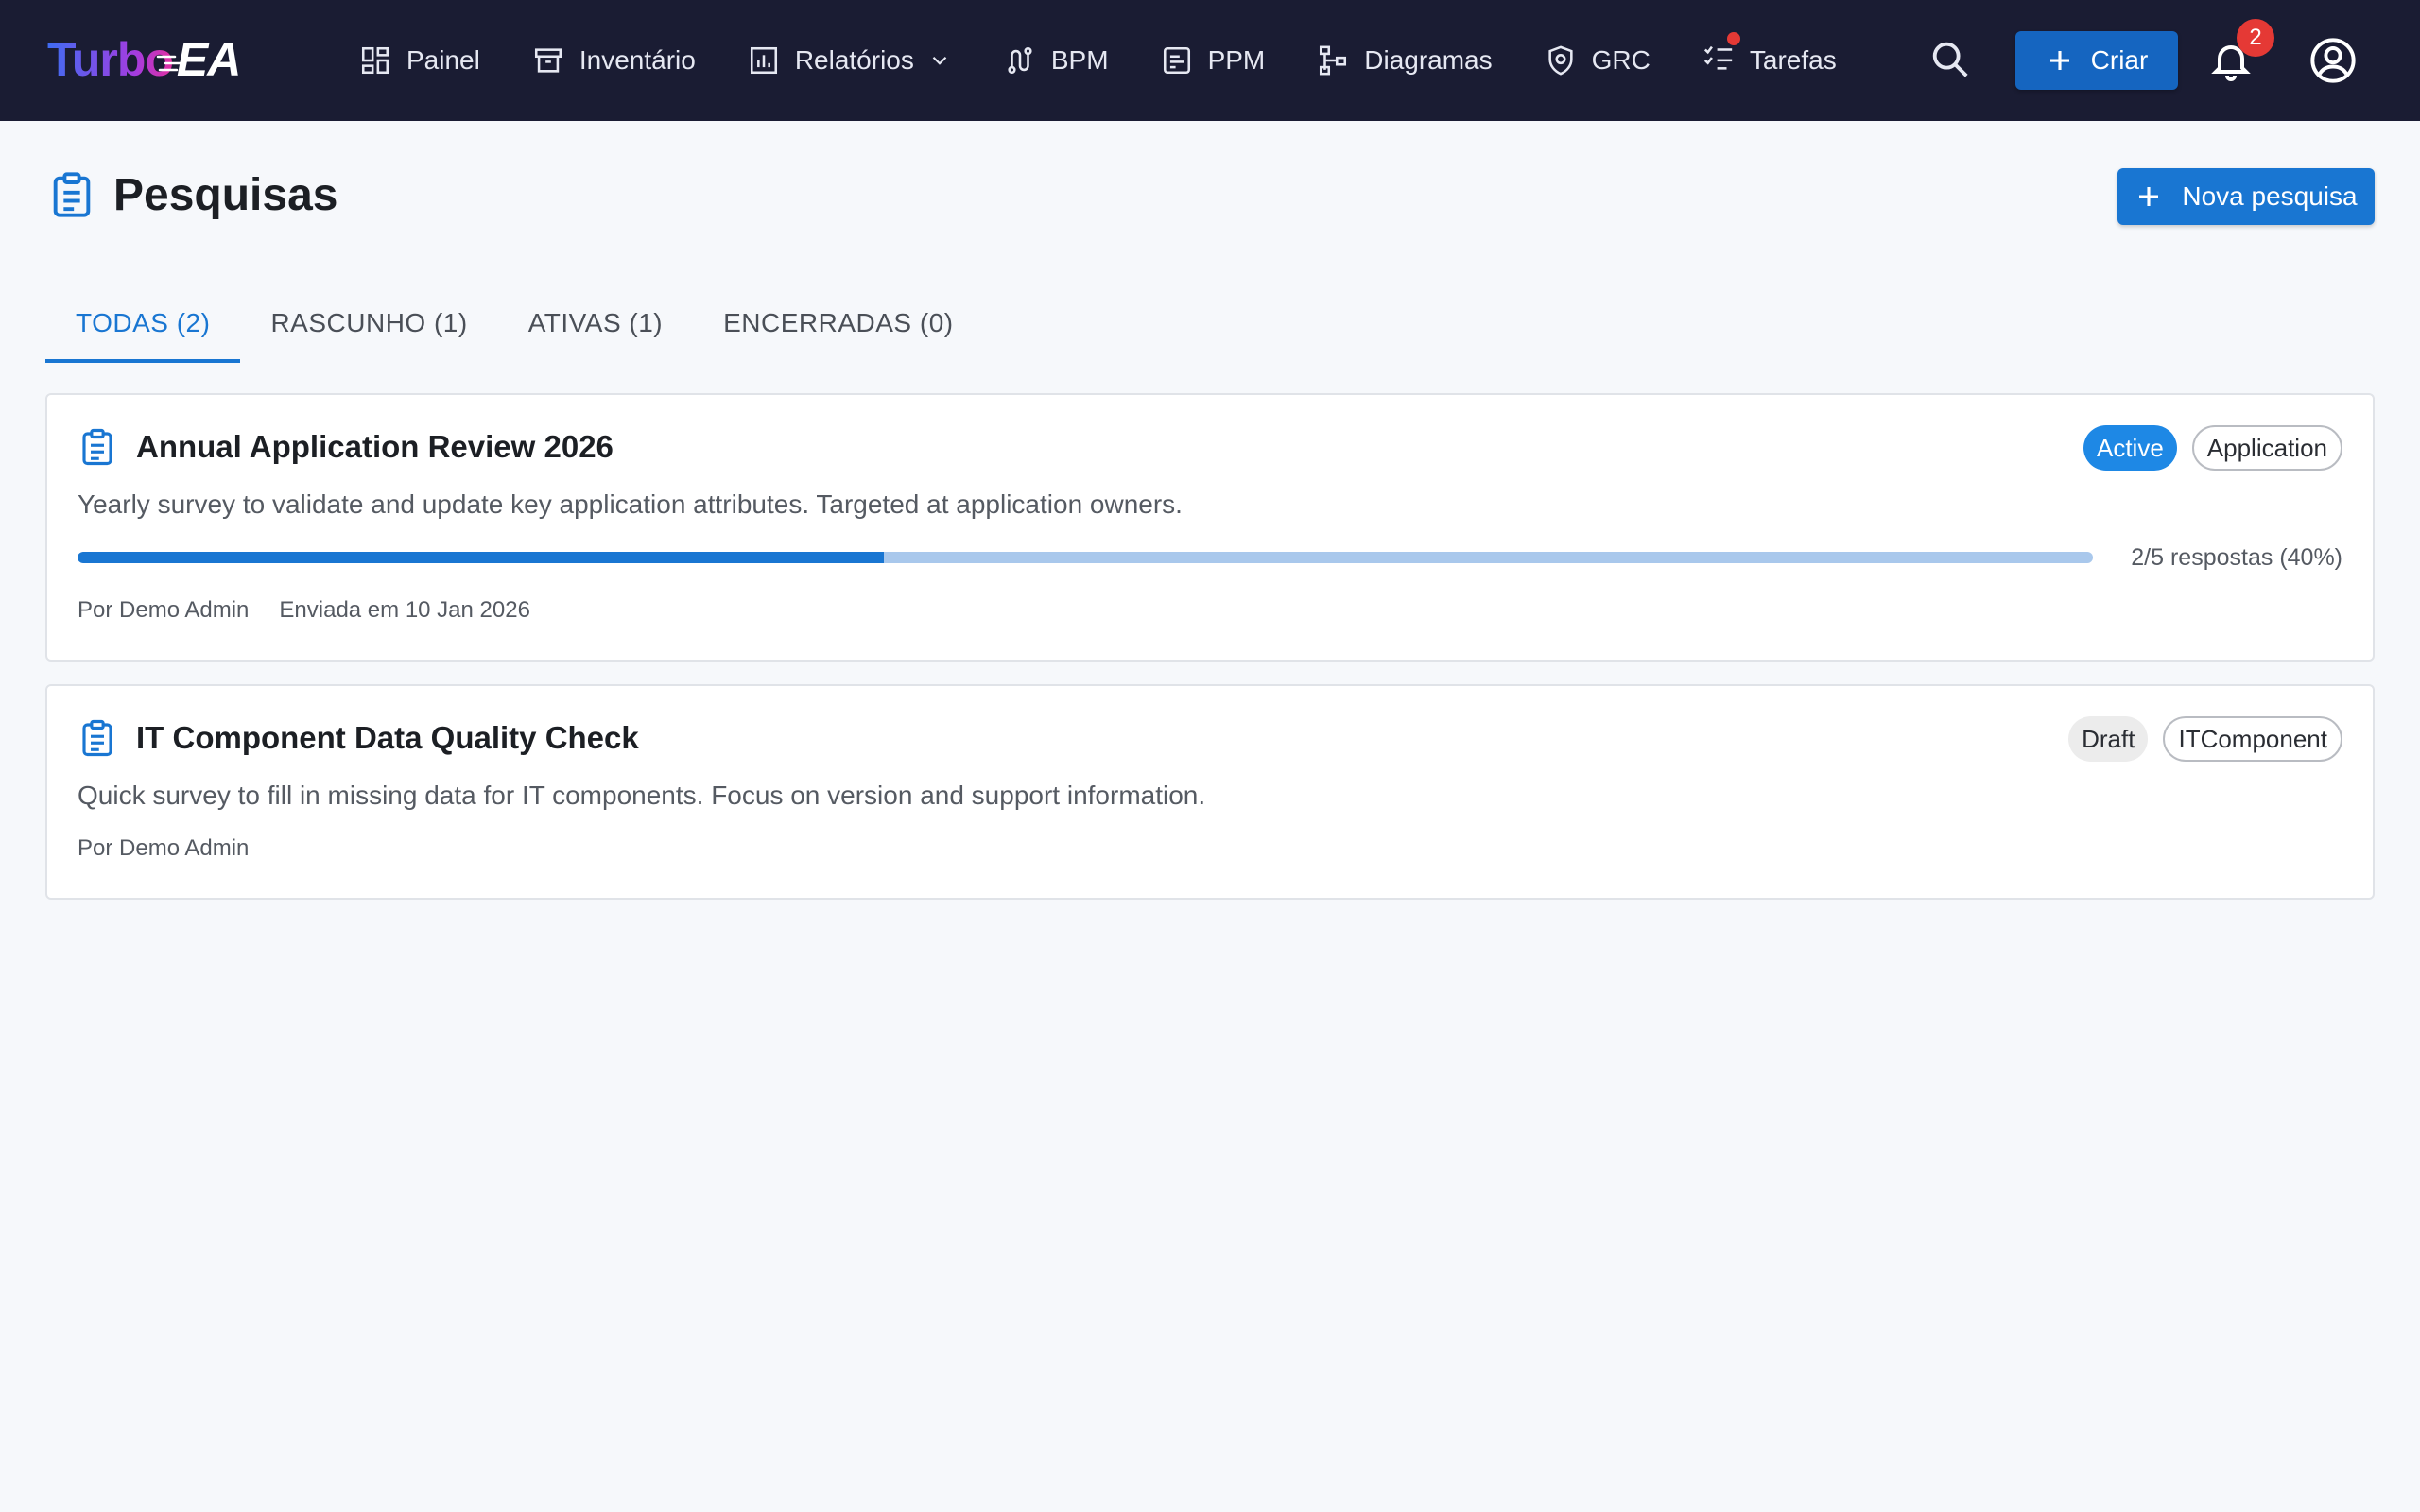 The width and height of the screenshot is (2420, 1512). I want to click on tab-encerradas: ENCERRADAS (0), so click(838, 323).